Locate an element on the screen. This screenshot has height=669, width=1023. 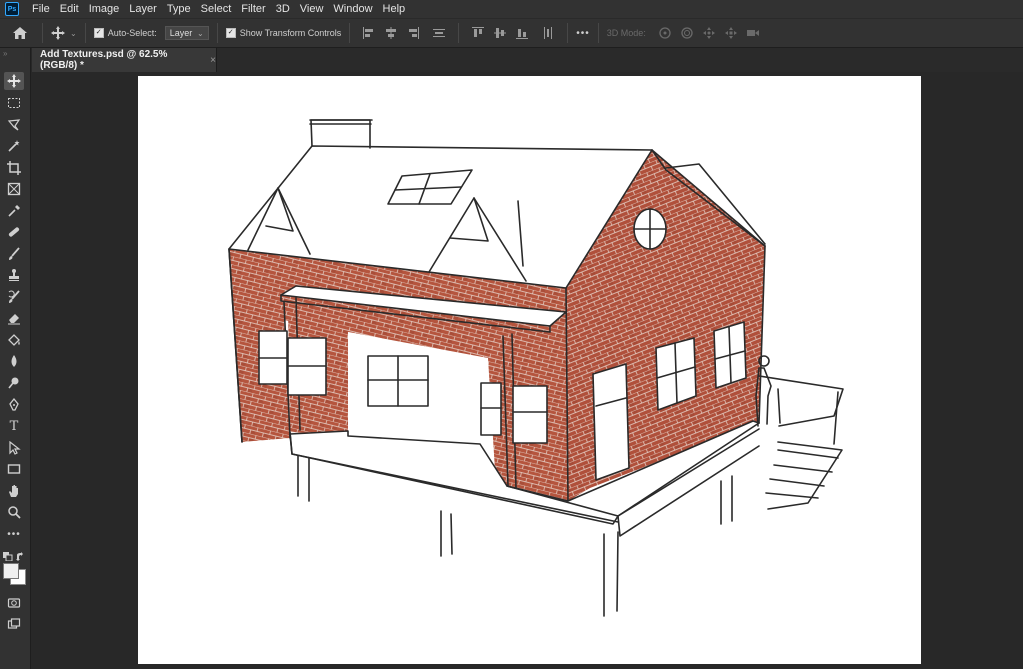
move-tool-icon is located at coordinates (14, 81).